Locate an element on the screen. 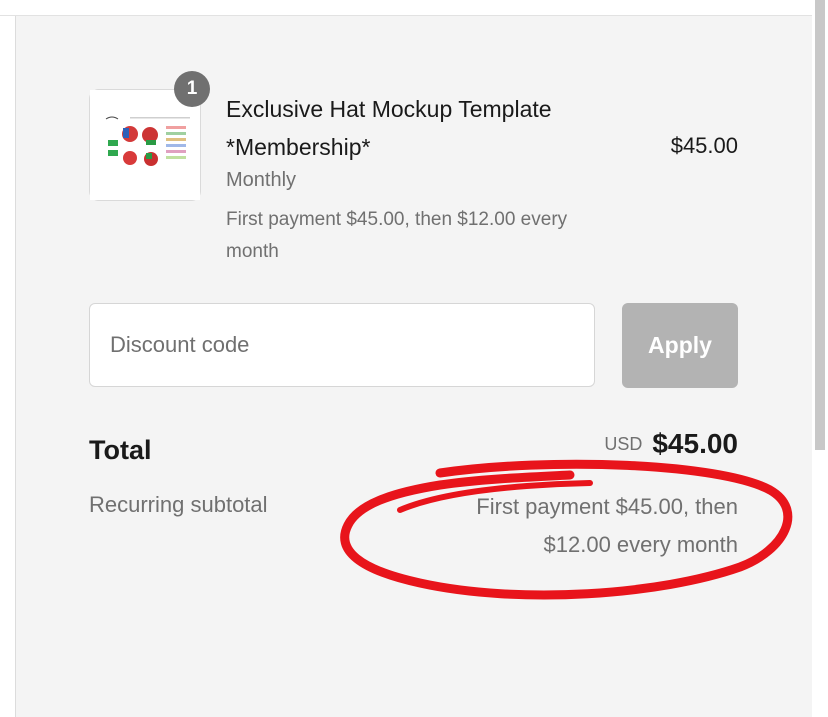 The height and width of the screenshot is (717, 828). total-label: Total is located at coordinates (120, 450).